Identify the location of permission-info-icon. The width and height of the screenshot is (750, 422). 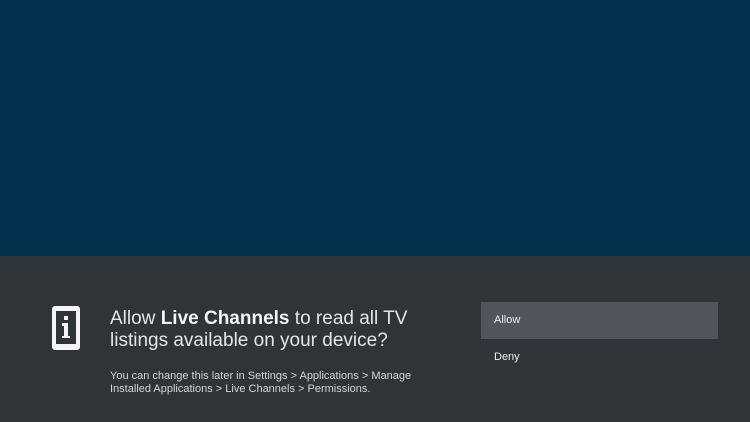
(66, 328).